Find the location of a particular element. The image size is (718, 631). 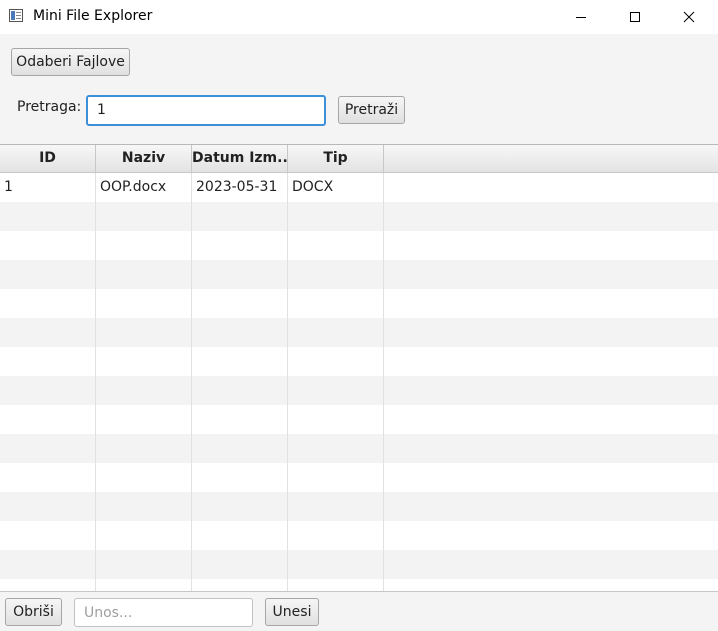

column-header-name: Naziv is located at coordinates (144, 158).